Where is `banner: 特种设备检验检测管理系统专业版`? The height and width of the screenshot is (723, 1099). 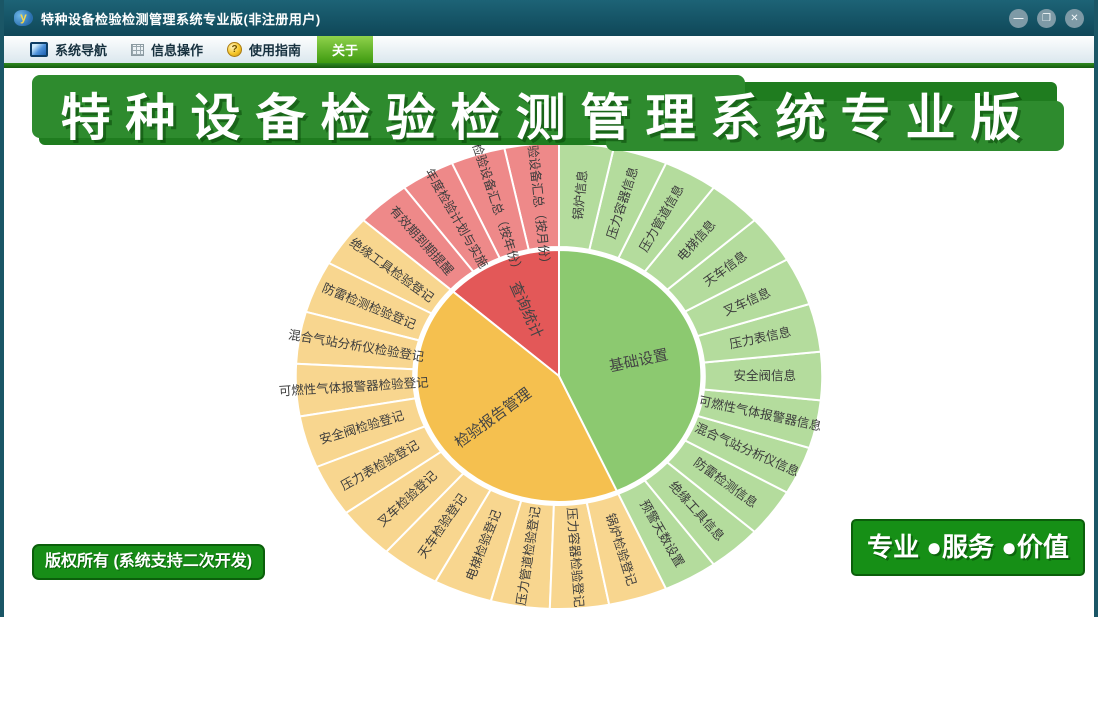 banner: 特种设备检验检测管理系统专业版 is located at coordinates (548, 113).